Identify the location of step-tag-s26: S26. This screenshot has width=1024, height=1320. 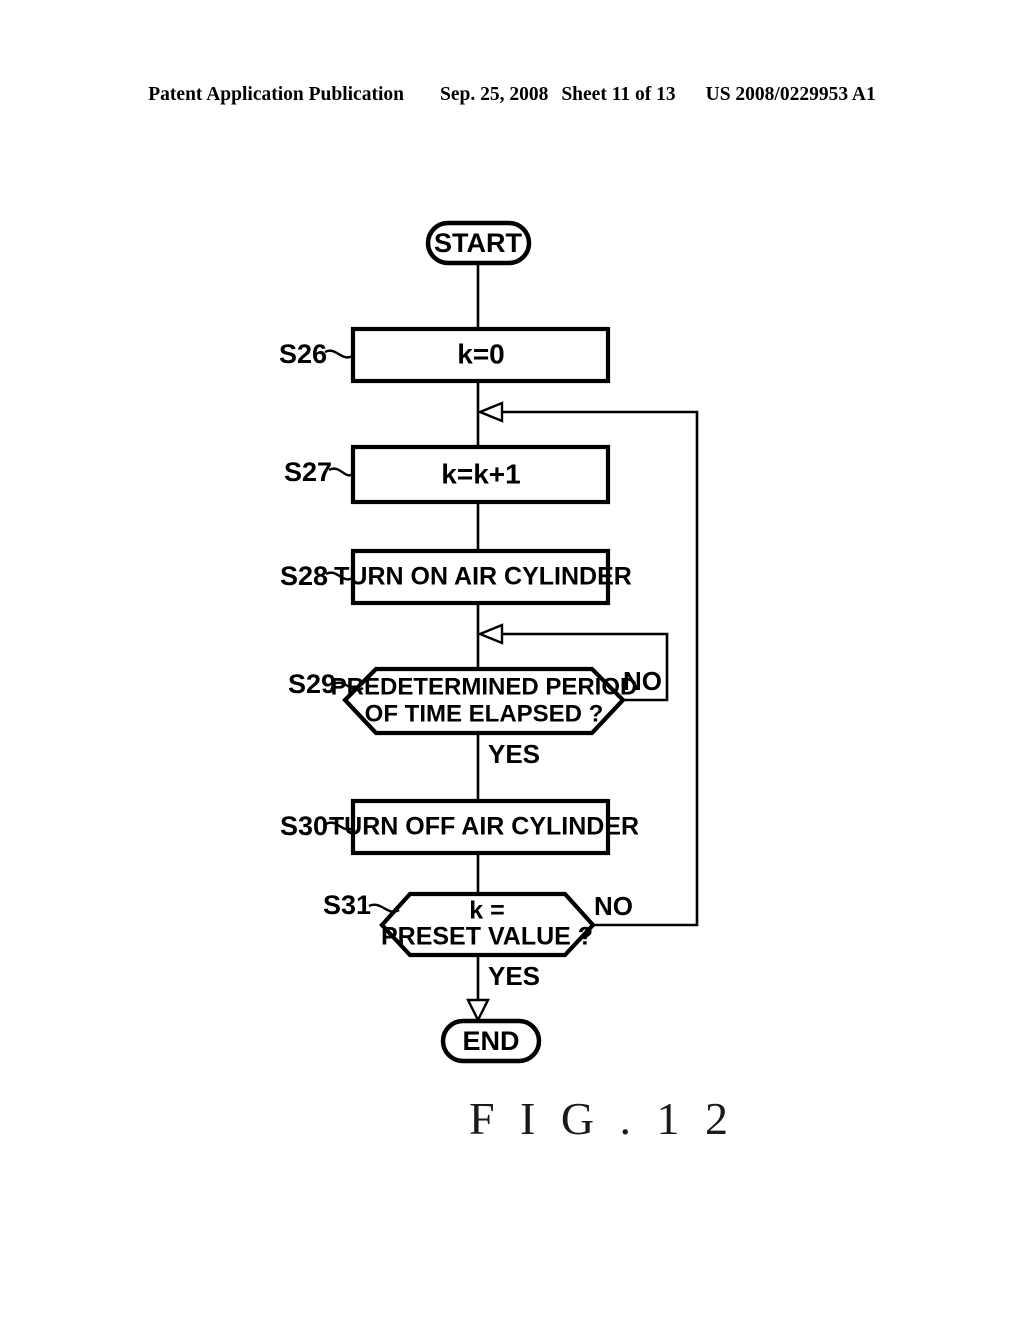
(303, 354).